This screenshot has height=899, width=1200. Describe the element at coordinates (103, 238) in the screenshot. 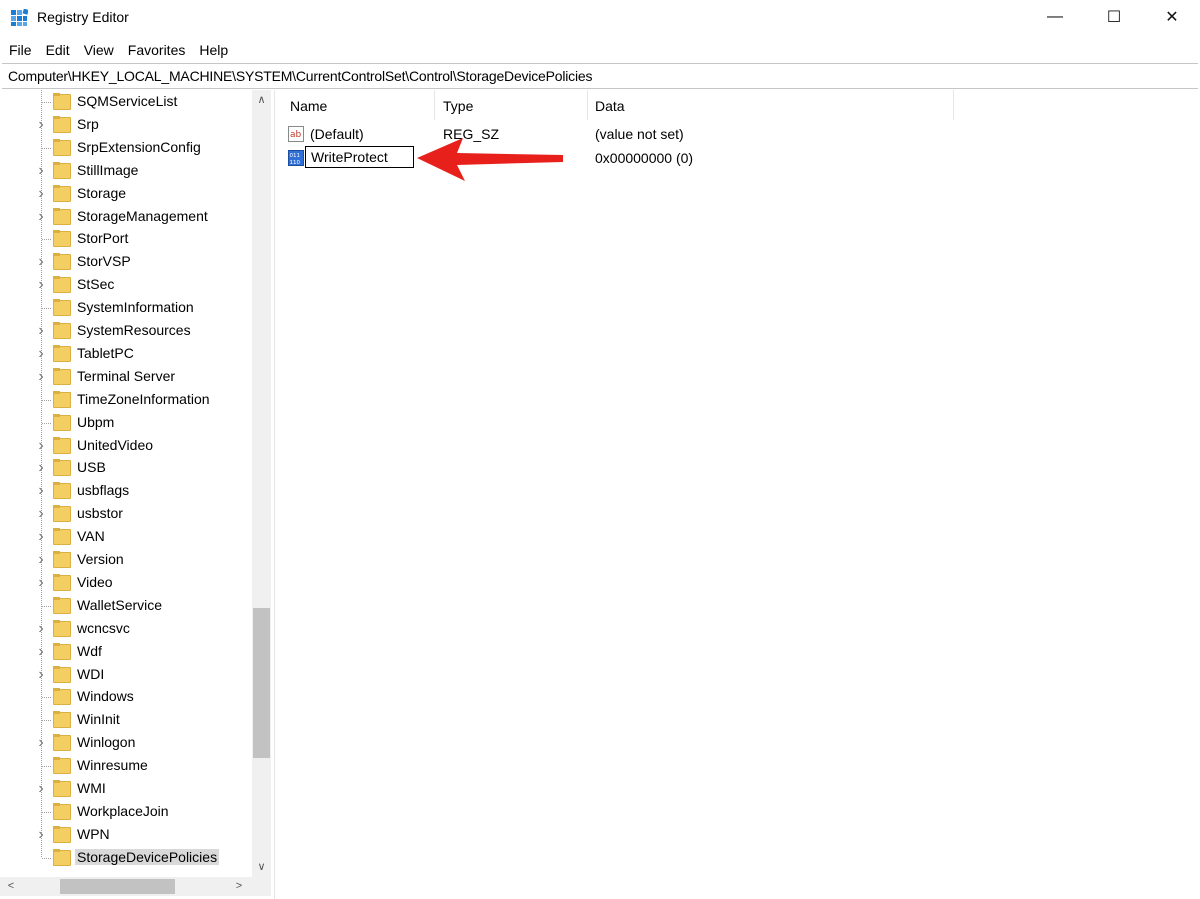

I see `tree-item-label: StorPort` at that location.